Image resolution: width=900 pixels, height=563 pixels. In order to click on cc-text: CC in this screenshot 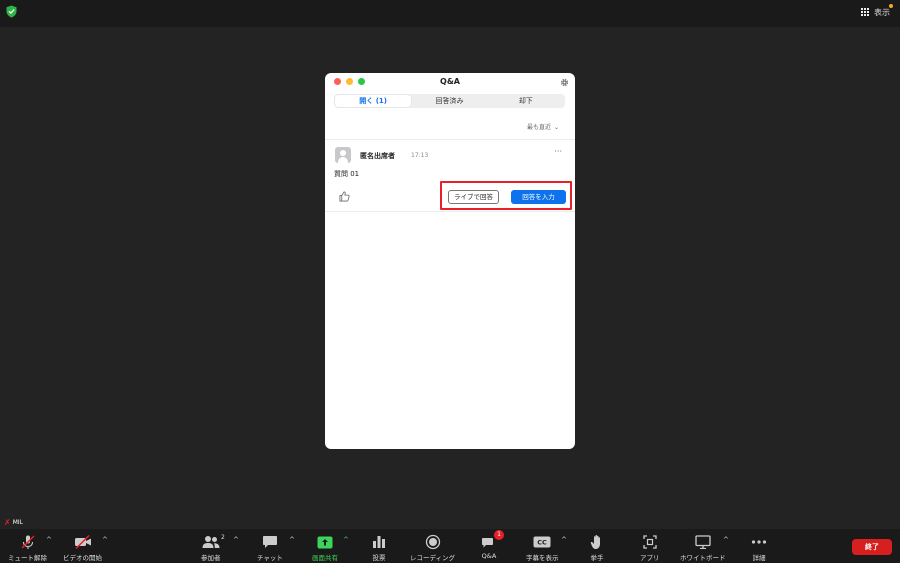, I will do `click(542, 543)`.